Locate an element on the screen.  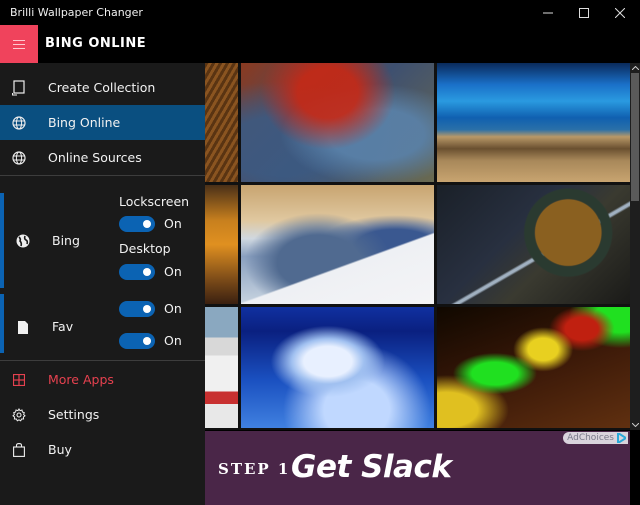
page-icon is located at coordinates (26, 327).